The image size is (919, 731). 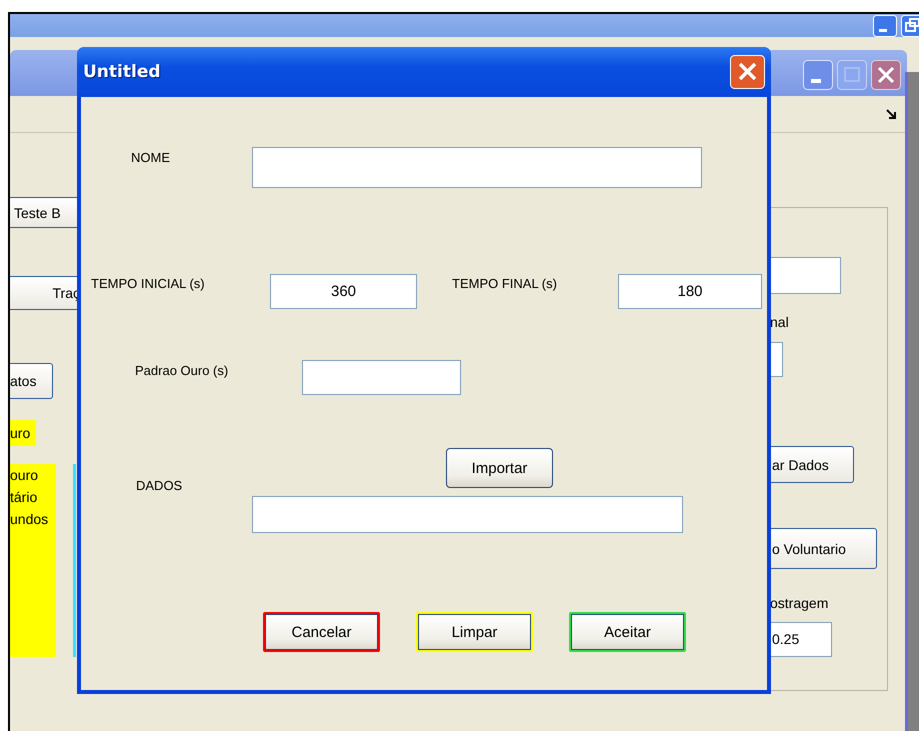 I want to click on button: o Voluntario, so click(x=823, y=548).